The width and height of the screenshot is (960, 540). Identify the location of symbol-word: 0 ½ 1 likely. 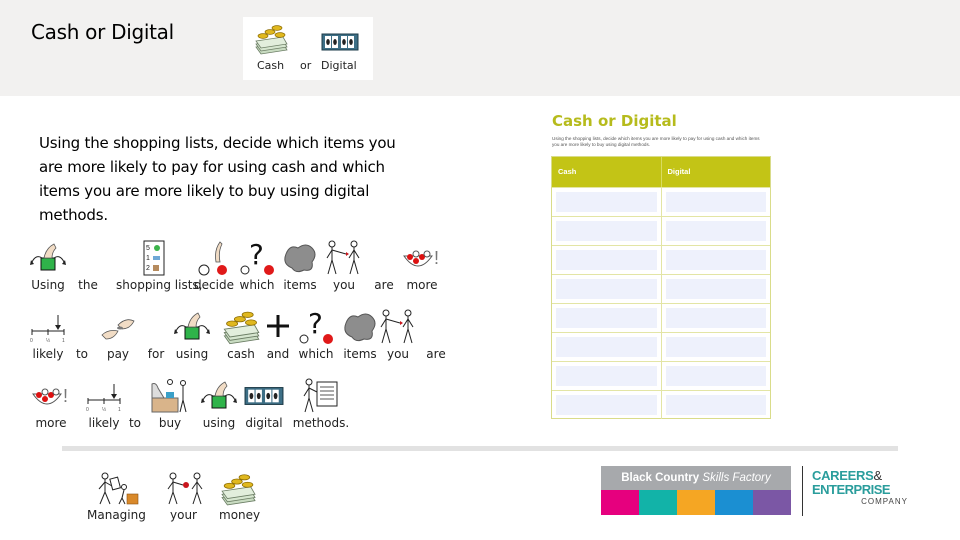
(104, 404).